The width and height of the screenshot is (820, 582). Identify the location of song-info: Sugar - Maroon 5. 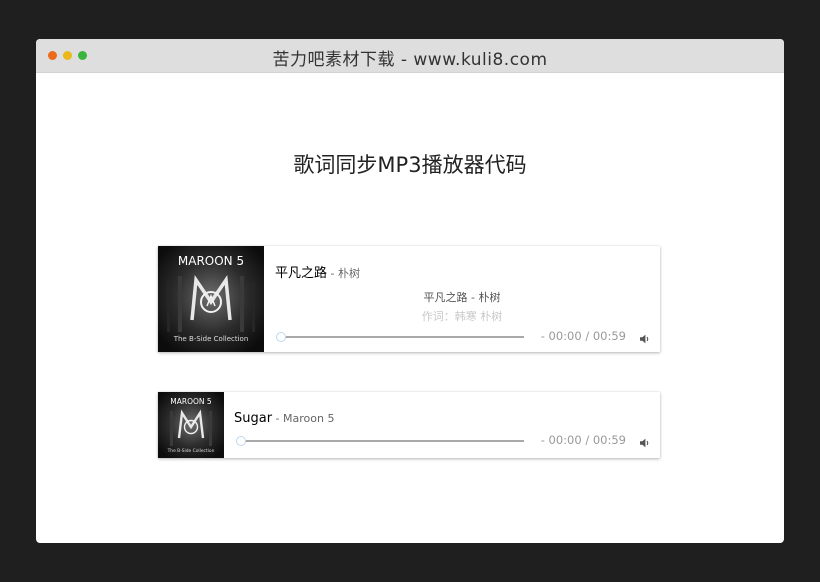
(284, 416).